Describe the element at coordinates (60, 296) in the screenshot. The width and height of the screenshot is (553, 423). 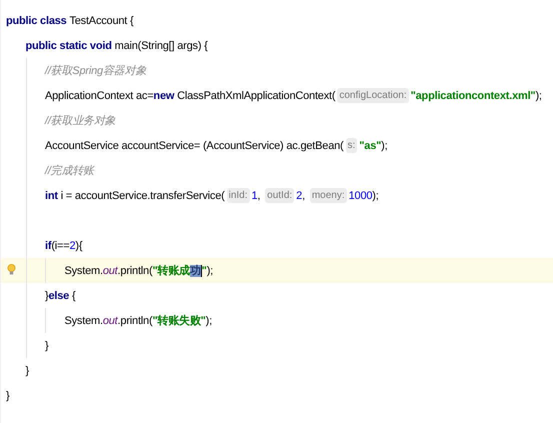
I see `code-text: }else {` at that location.